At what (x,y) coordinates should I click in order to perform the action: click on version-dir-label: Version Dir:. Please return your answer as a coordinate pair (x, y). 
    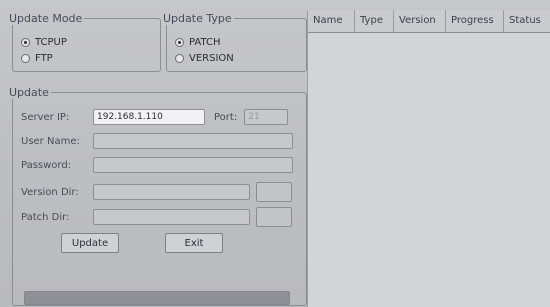
    Looking at the image, I should click on (50, 192).